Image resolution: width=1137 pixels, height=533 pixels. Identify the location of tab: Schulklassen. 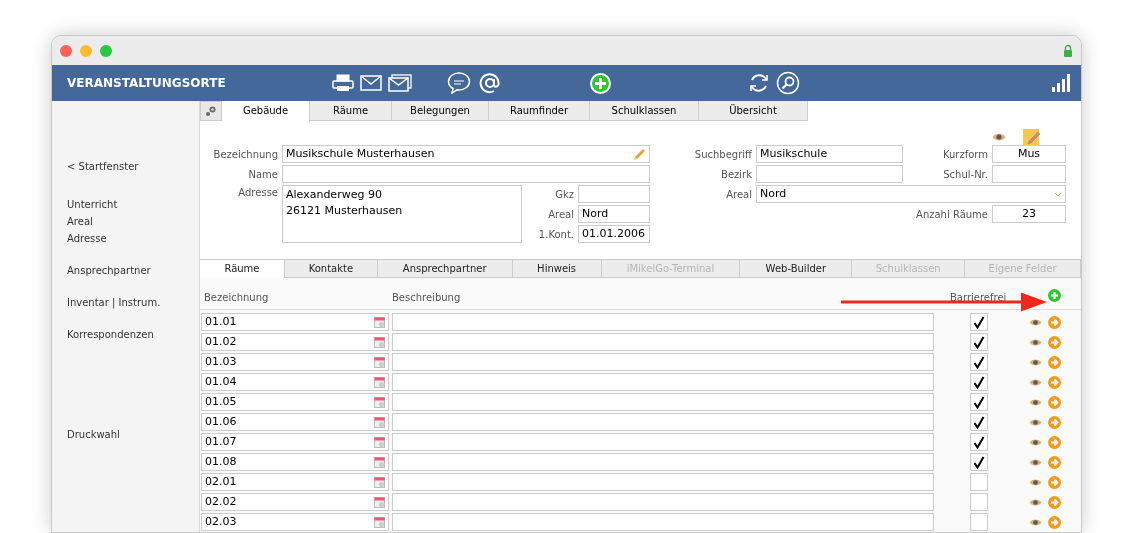
(644, 111).